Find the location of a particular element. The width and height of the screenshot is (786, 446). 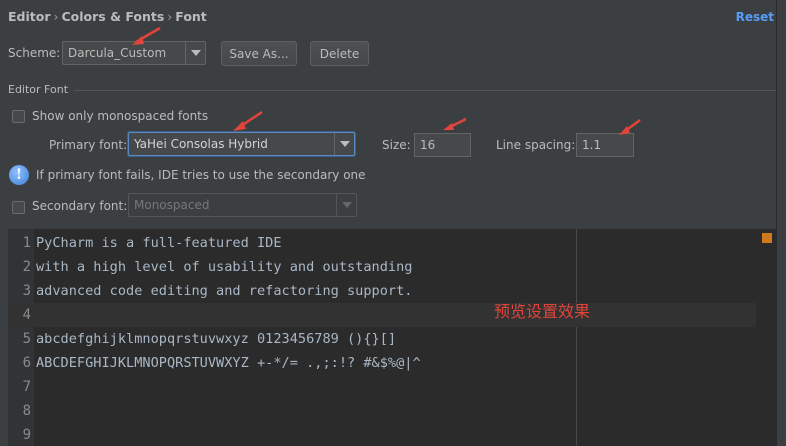

line-number: 3 is located at coordinates (26, 291).